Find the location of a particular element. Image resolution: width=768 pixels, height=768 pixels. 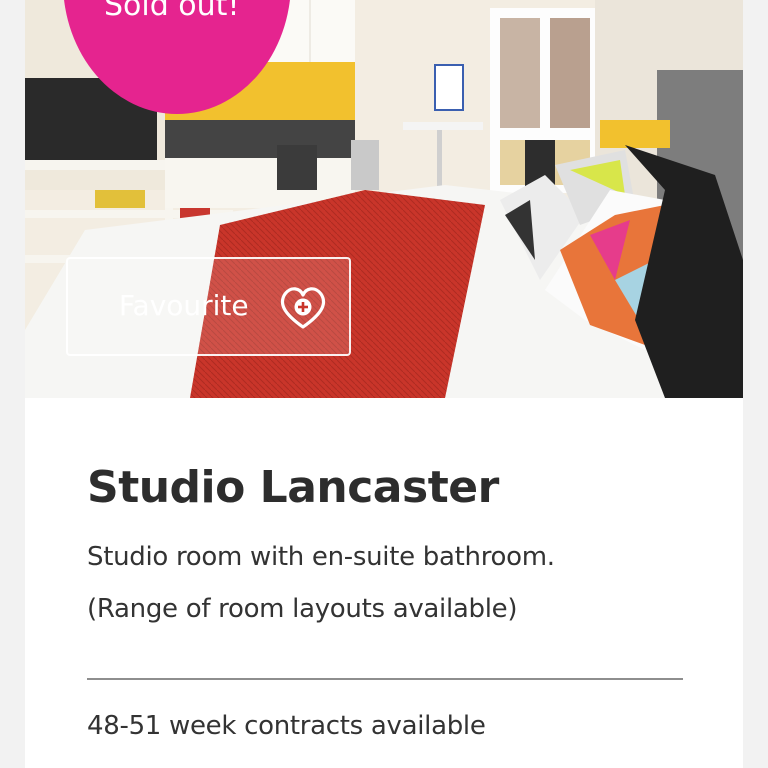

room-title: Studio Lancaster is located at coordinates (293, 487).